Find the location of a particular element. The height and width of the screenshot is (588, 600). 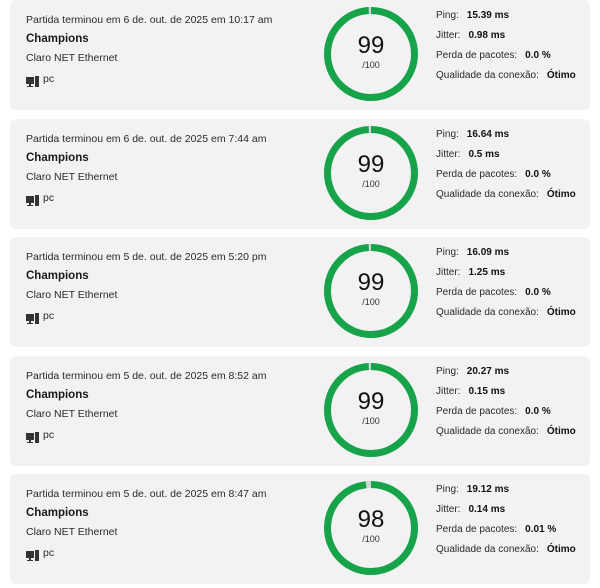

jitter-value: 0.5 ms is located at coordinates (484, 154).